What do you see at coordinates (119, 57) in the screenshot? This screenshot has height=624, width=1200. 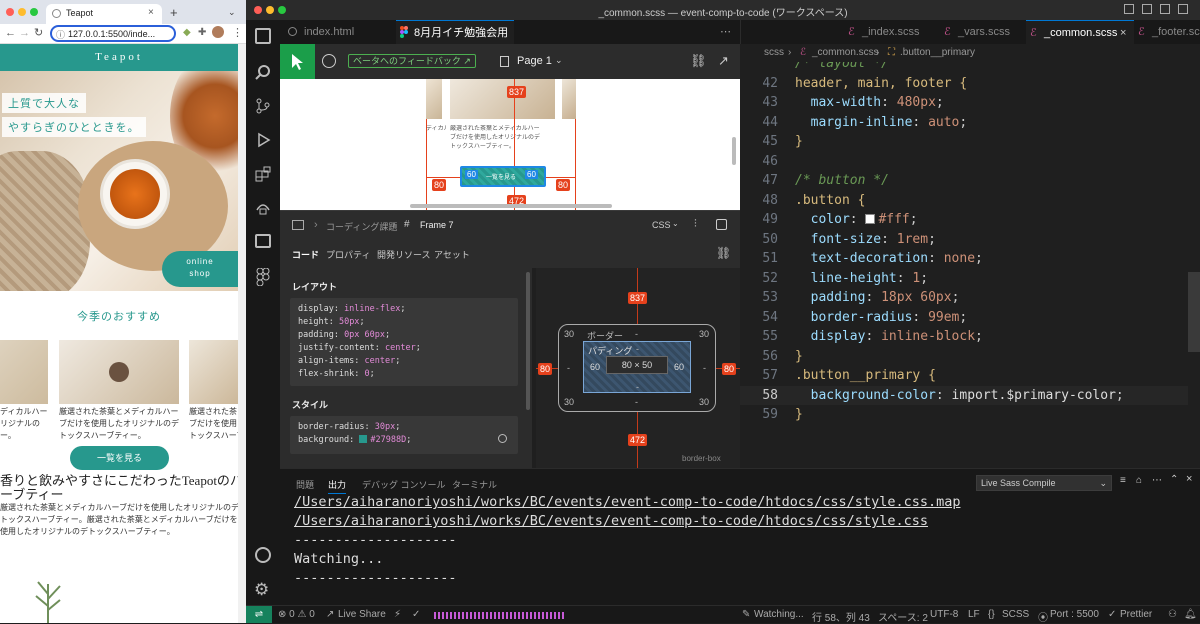 I see `site-logo: Teapot` at bounding box center [119, 57].